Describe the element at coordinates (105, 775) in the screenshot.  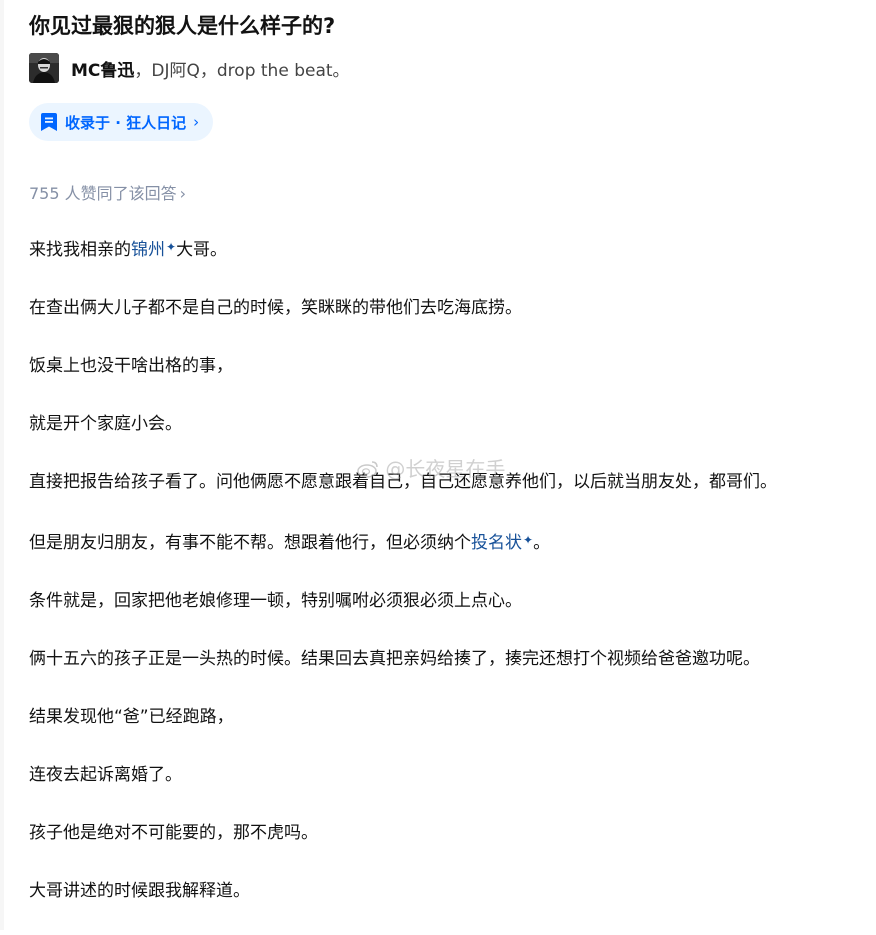
I see `paragraph: 连夜去起诉离婚了。` at that location.